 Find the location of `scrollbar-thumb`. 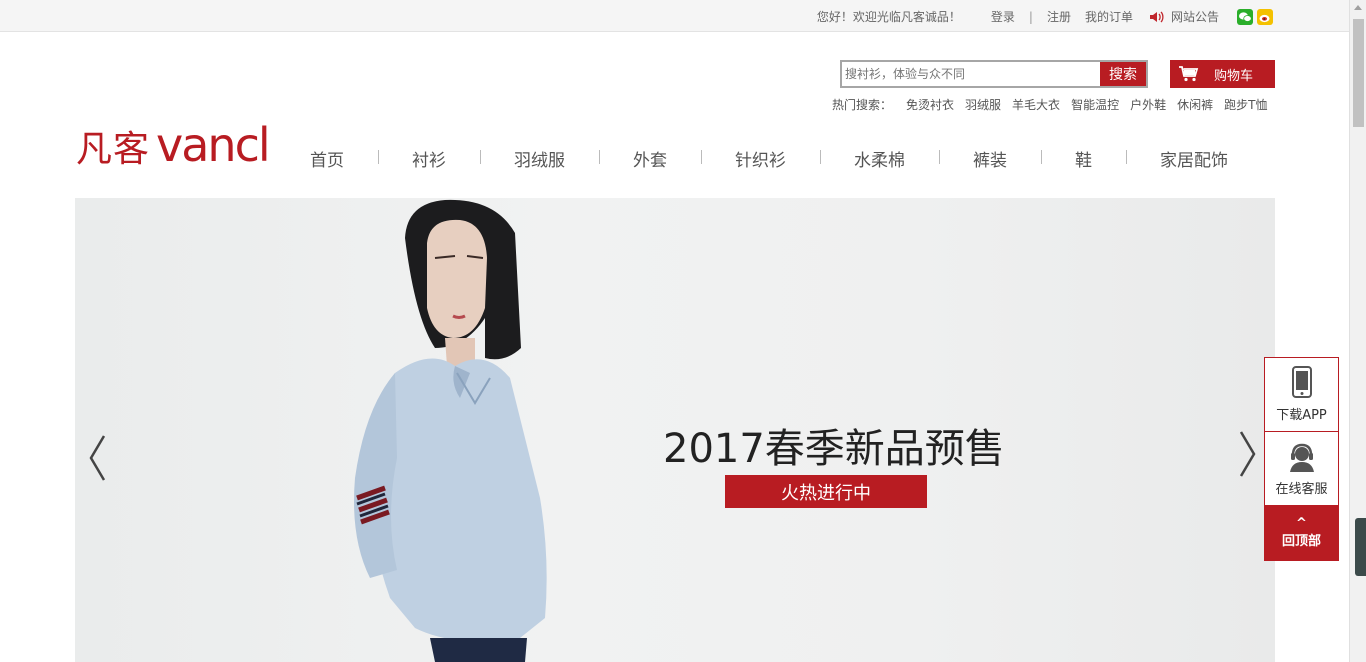

scrollbar-thumb is located at coordinates (1358, 73).